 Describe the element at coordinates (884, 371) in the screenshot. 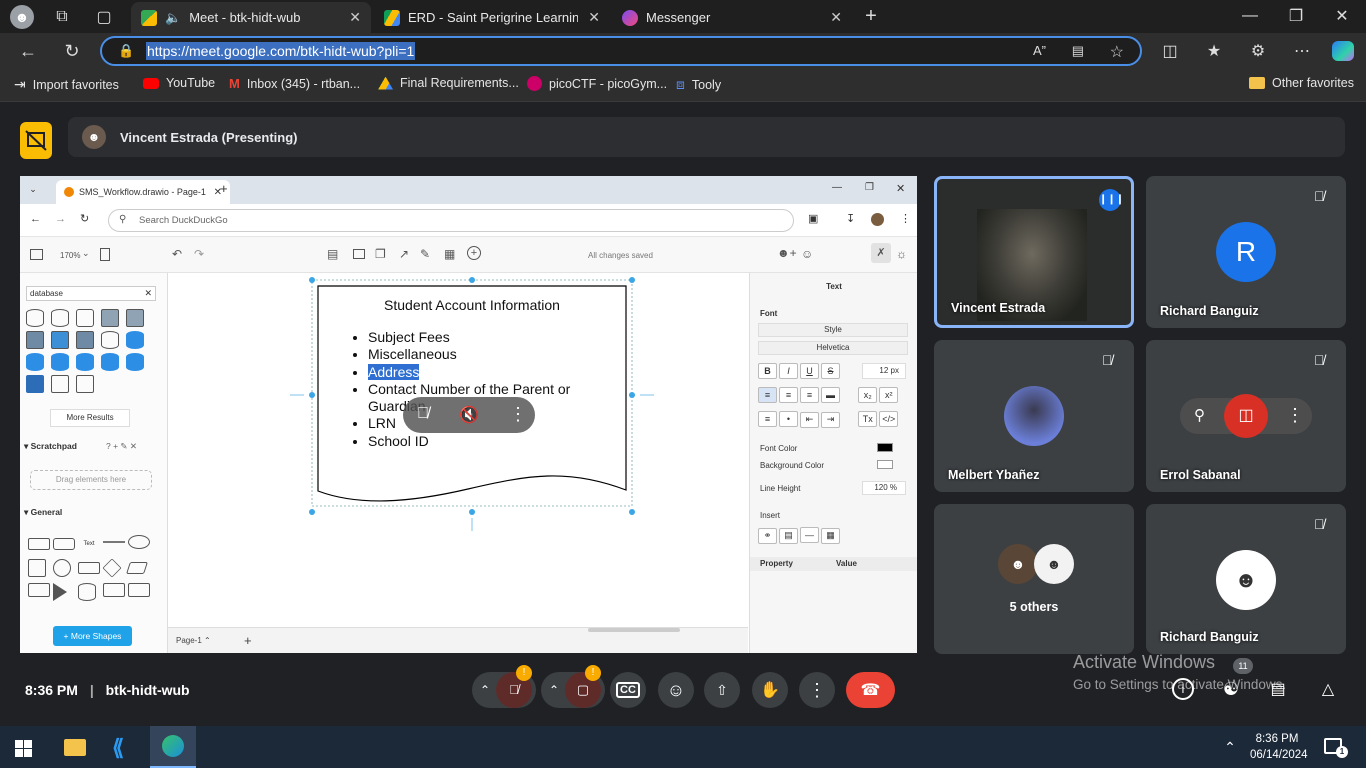

I see `font-size-input: 12 px` at that location.